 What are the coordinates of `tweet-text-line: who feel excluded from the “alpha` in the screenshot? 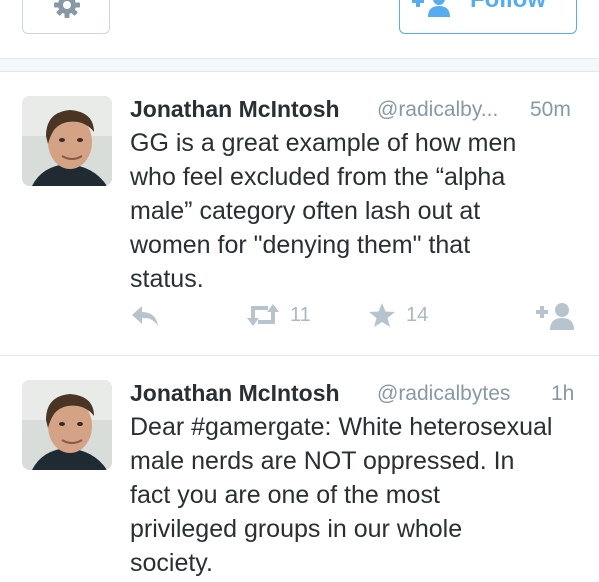 It's located at (318, 177).